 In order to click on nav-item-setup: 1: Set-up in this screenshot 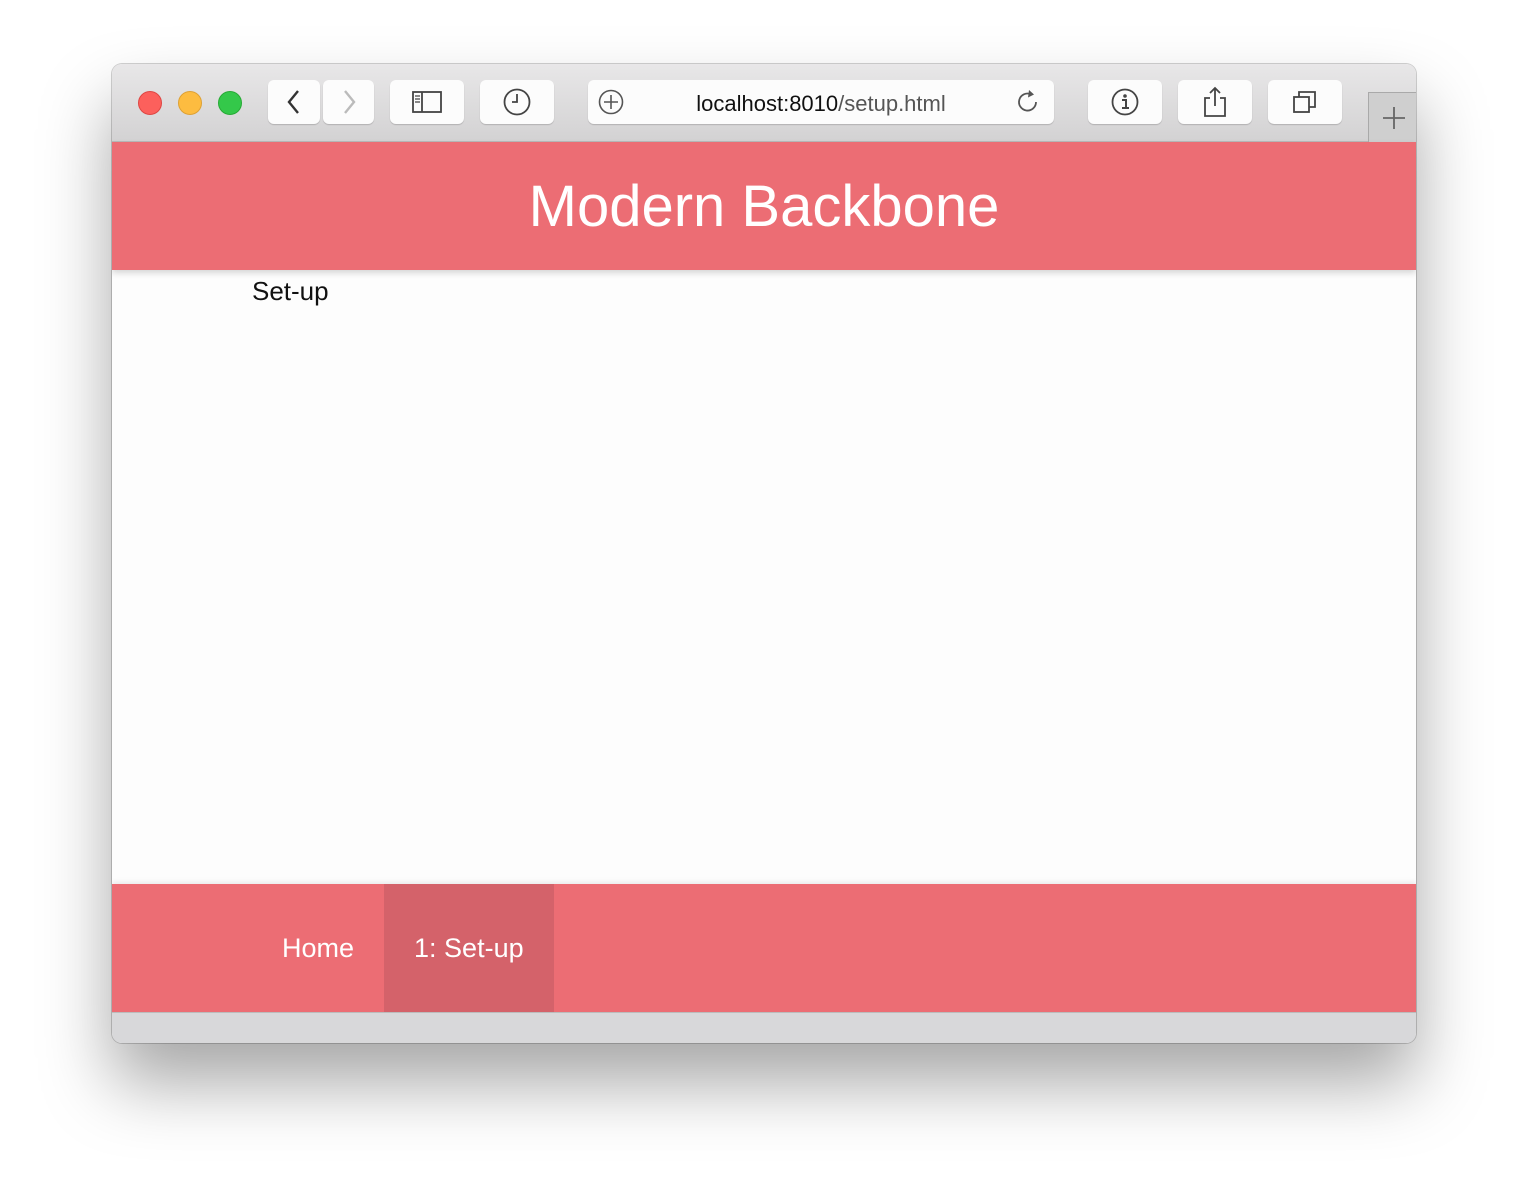, I will do `click(469, 948)`.